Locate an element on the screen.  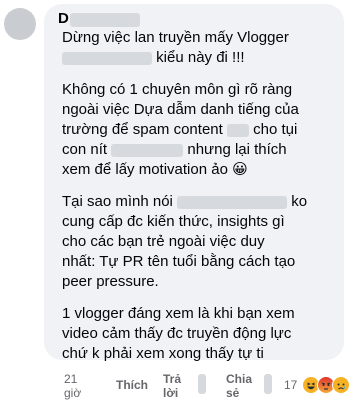
reaction-summary: 17 is located at coordinates (317, 385).